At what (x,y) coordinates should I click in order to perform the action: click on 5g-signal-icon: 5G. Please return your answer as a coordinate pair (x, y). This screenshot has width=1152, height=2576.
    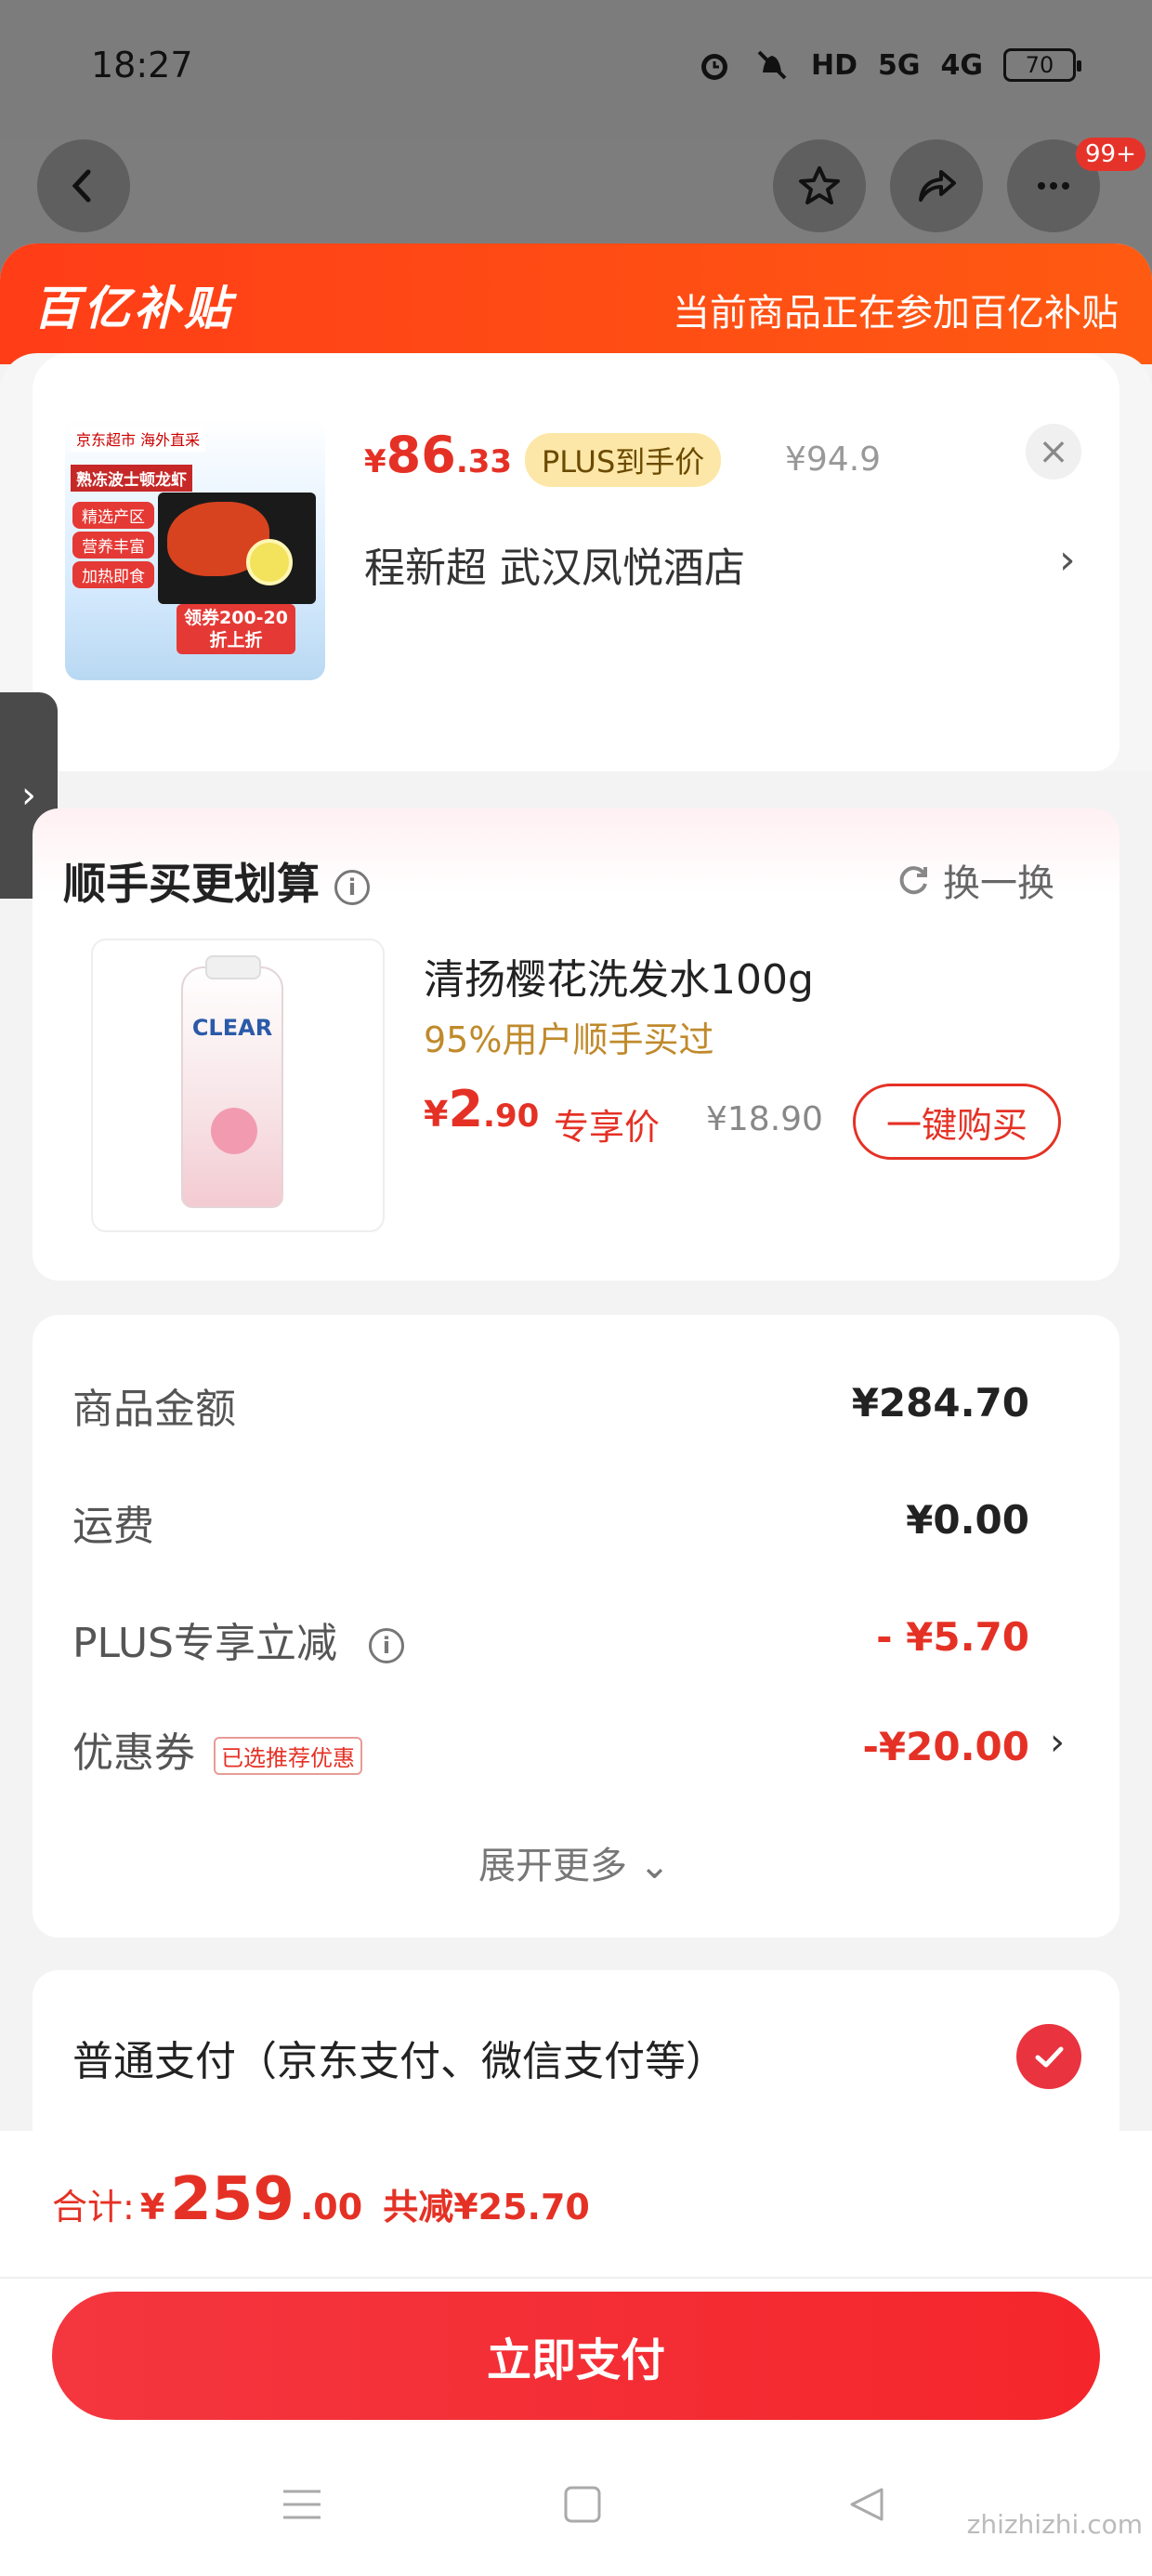
    Looking at the image, I should click on (899, 65).